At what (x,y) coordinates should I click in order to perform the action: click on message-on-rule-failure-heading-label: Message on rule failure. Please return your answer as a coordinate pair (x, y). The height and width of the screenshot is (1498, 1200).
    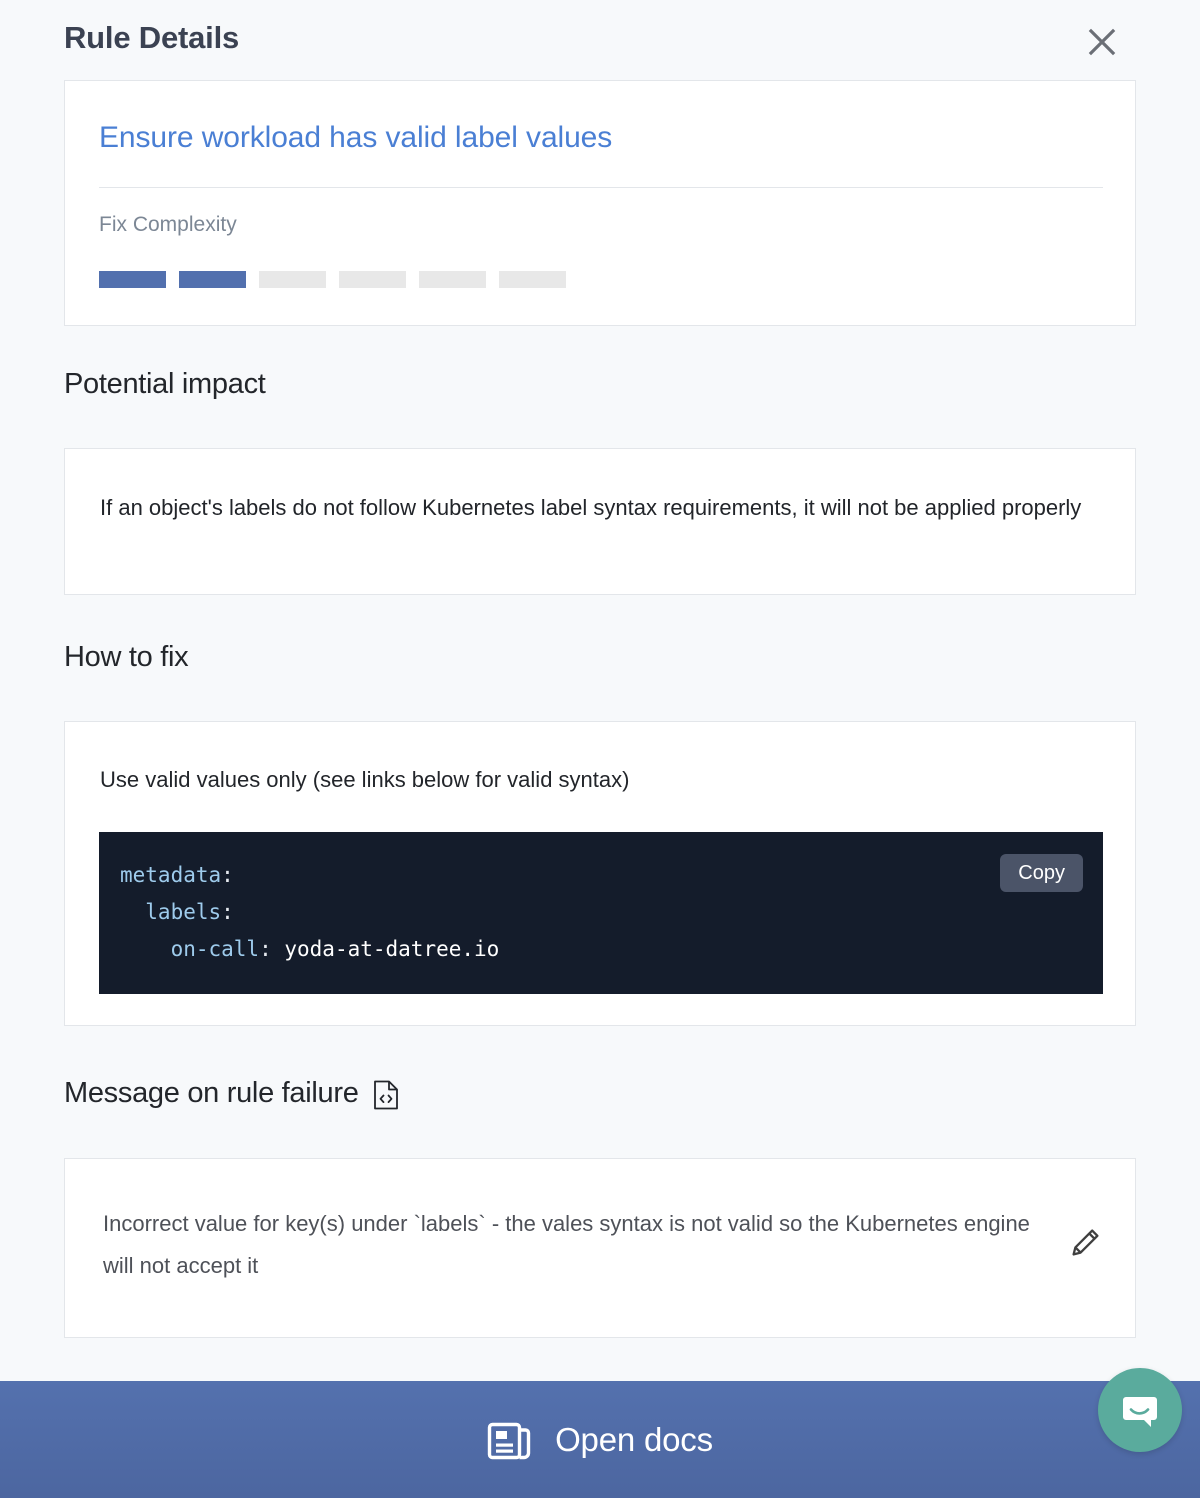
    Looking at the image, I should click on (211, 1092).